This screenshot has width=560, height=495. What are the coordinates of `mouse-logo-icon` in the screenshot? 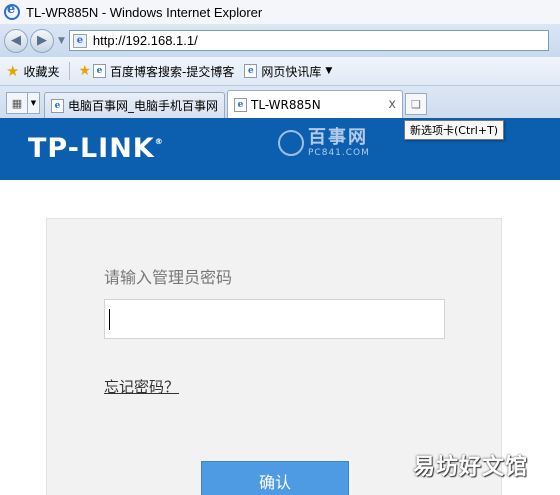 It's located at (291, 143).